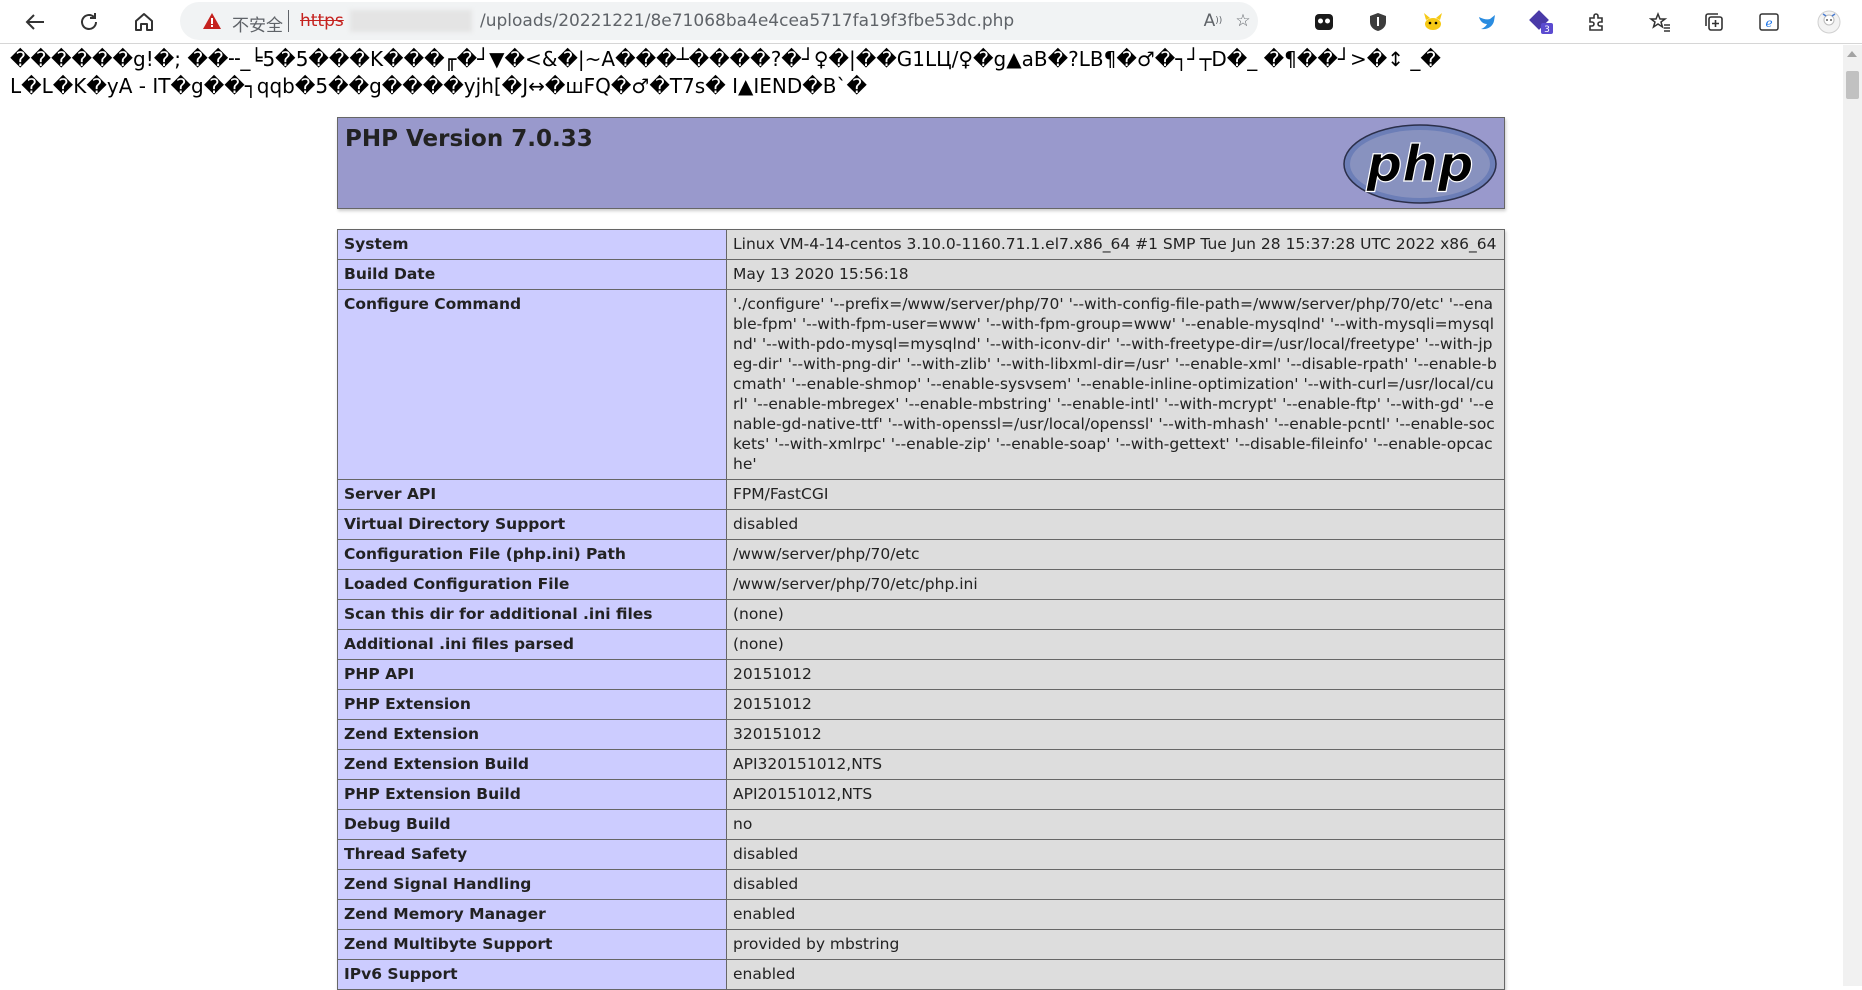 Image resolution: width=1862 pixels, height=990 pixels. Describe the element at coordinates (532, 914) in the screenshot. I see `info-label: Zend Memory Manager` at that location.